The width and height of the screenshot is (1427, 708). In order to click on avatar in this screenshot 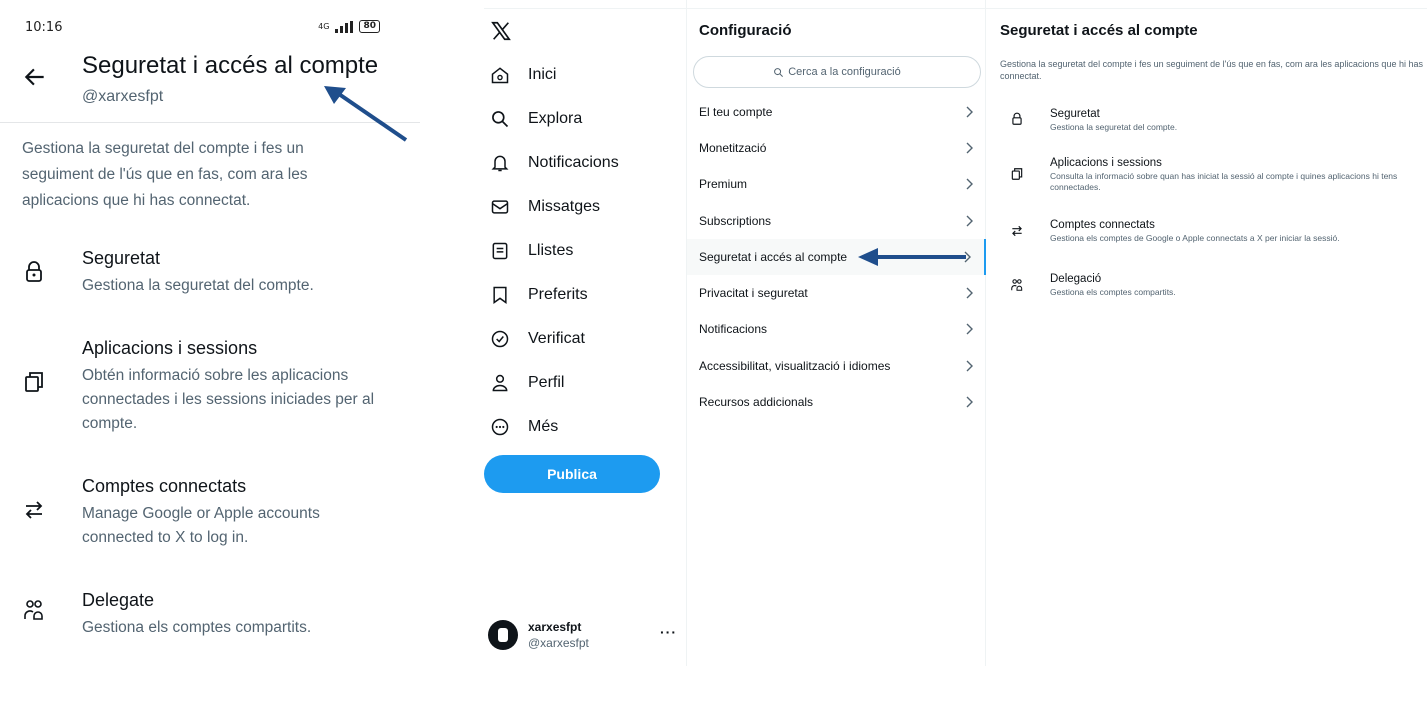, I will do `click(503, 635)`.